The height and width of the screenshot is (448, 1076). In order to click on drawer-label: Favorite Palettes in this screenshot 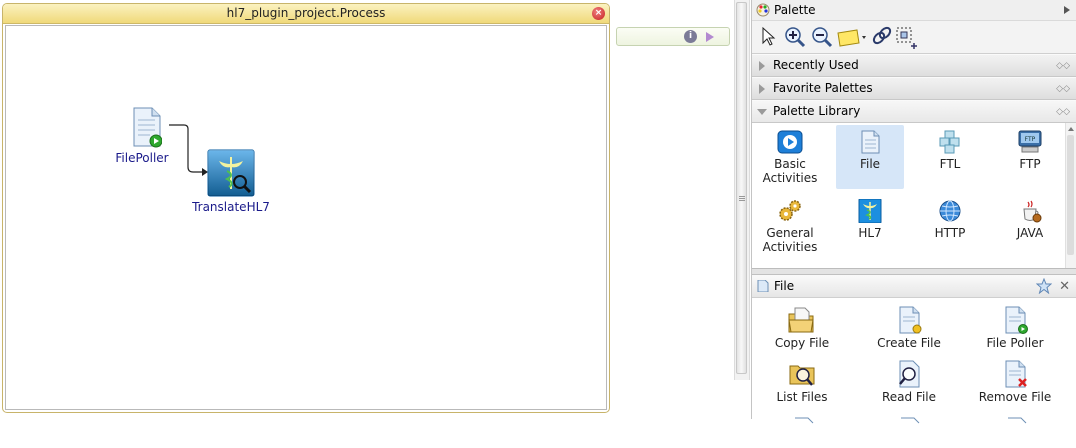, I will do `click(823, 88)`.